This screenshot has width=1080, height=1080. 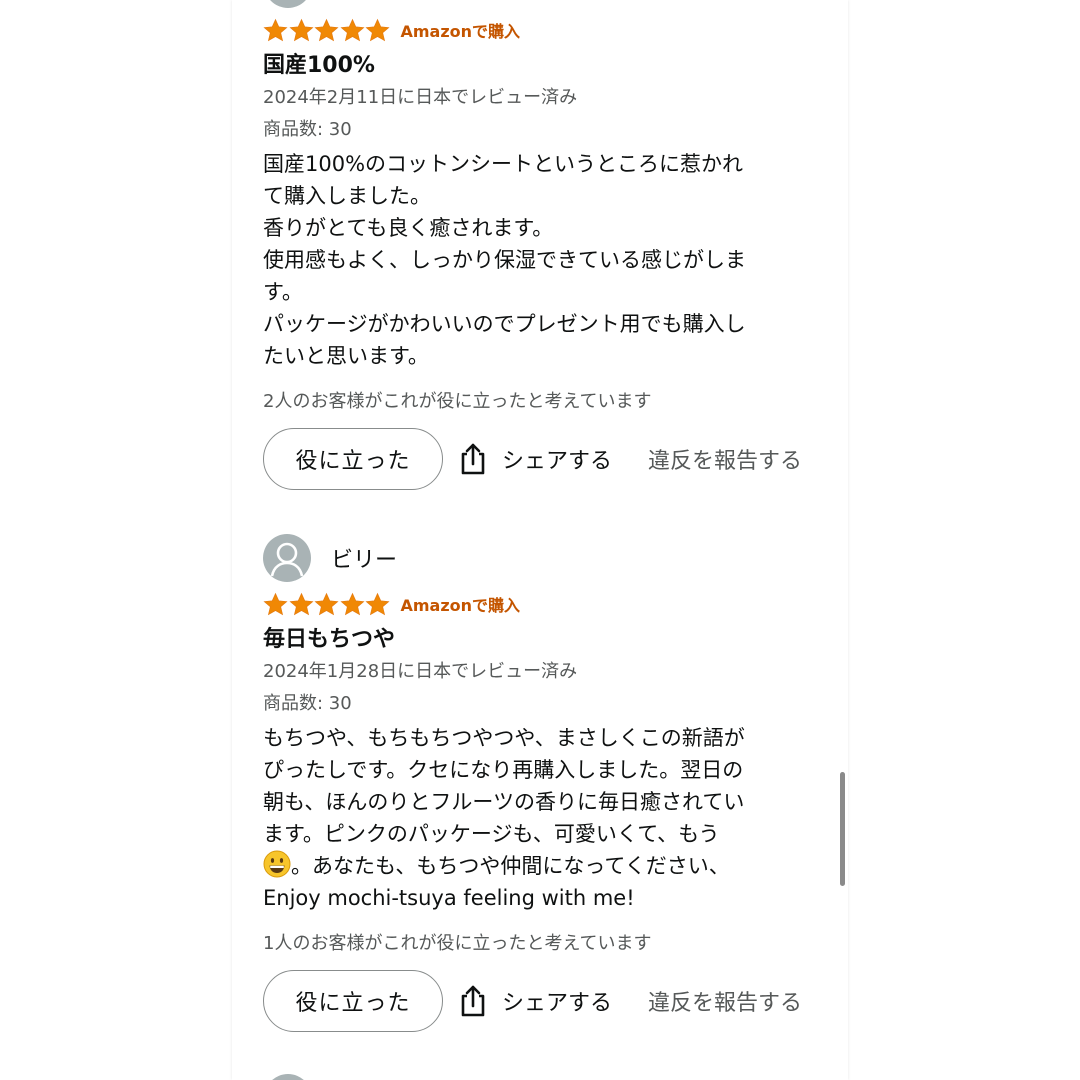 I want to click on grinning-face-emoji-icon, so click(x=277, y=864).